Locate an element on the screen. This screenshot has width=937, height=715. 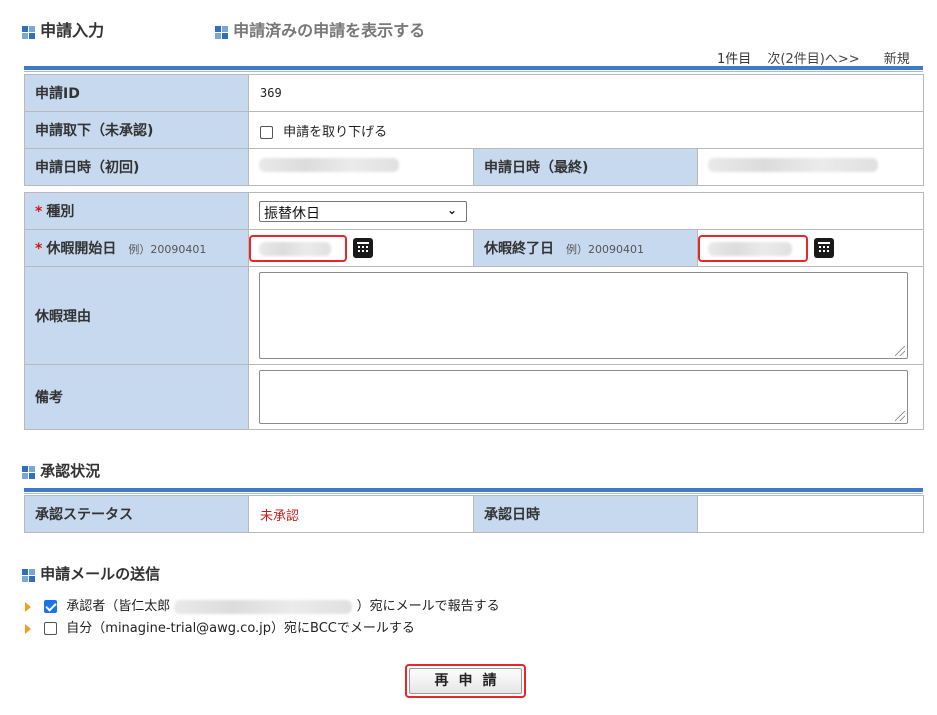
remarks-cell is located at coordinates (586, 397).